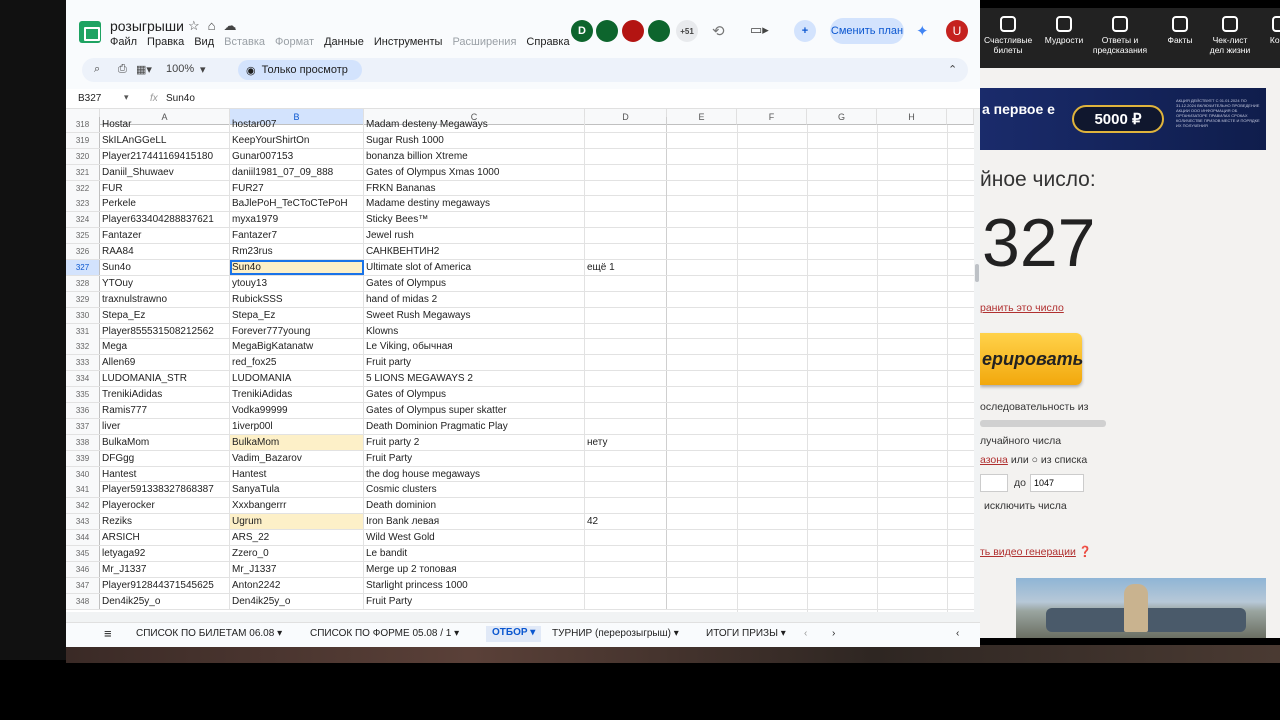  What do you see at coordinates (474, 140) in the screenshot?
I see `cell-c: Sugar Rush 1000` at bounding box center [474, 140].